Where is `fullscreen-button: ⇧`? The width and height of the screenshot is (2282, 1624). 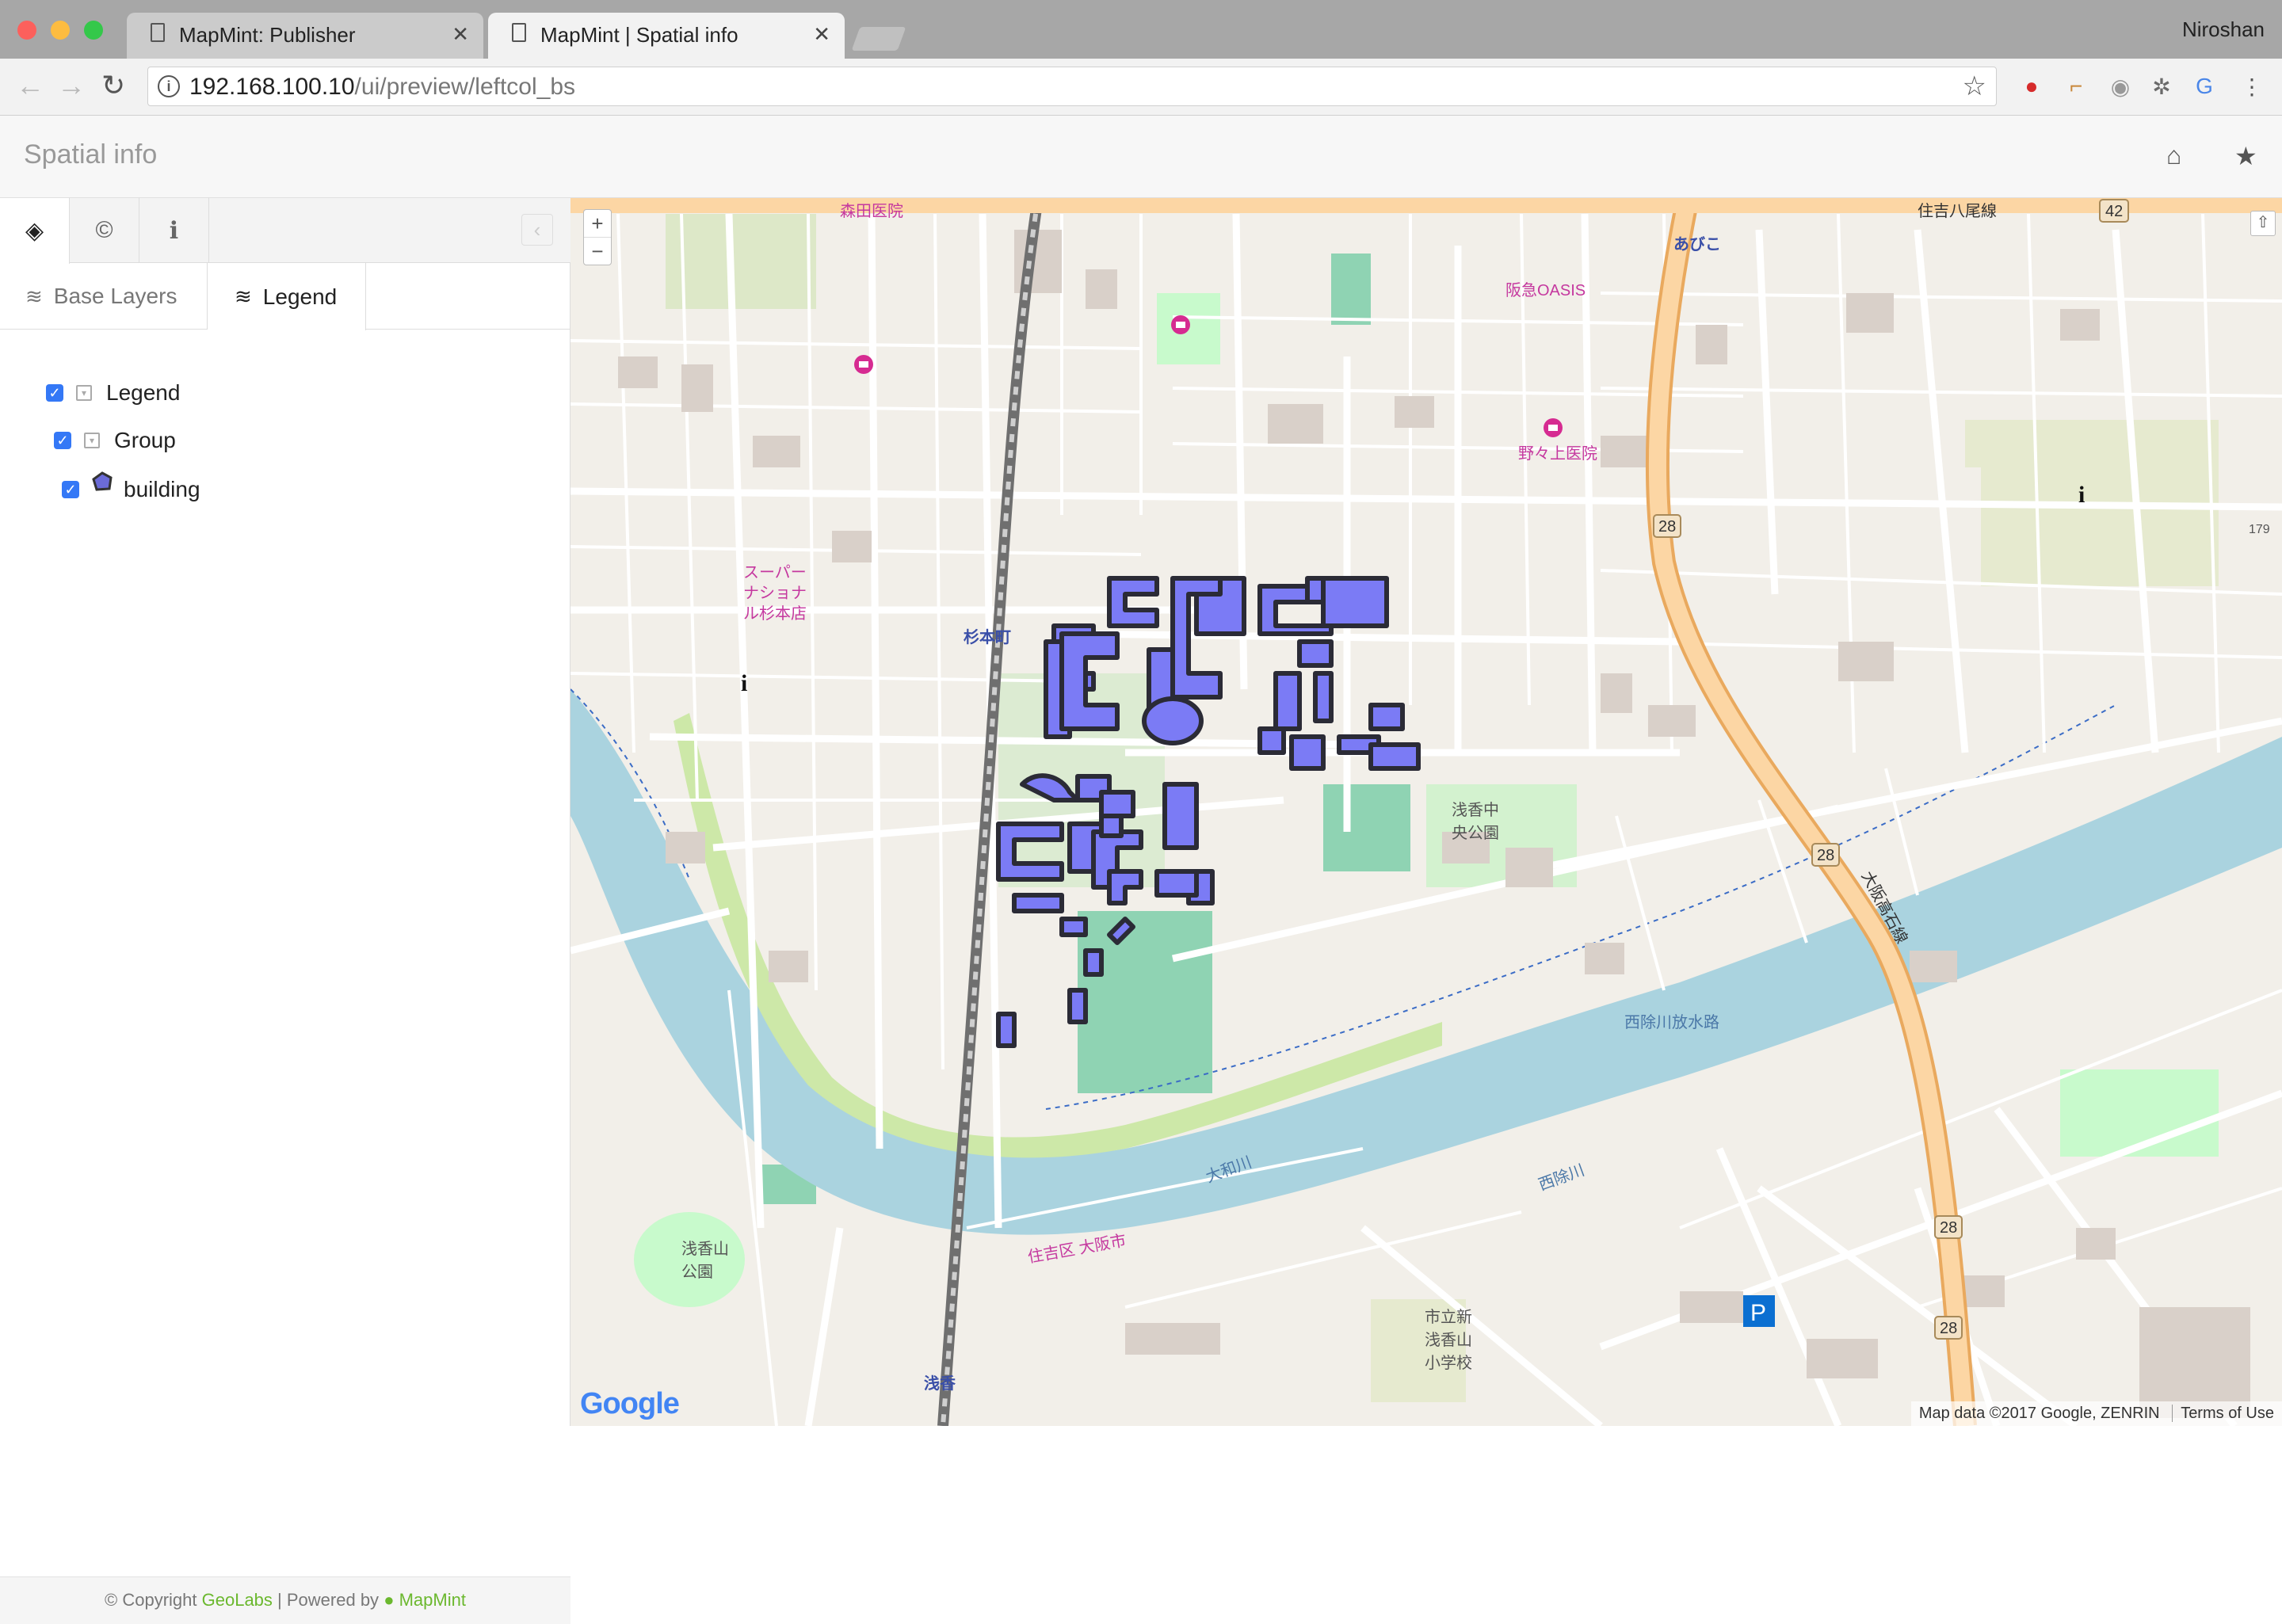 fullscreen-button: ⇧ is located at coordinates (2263, 224).